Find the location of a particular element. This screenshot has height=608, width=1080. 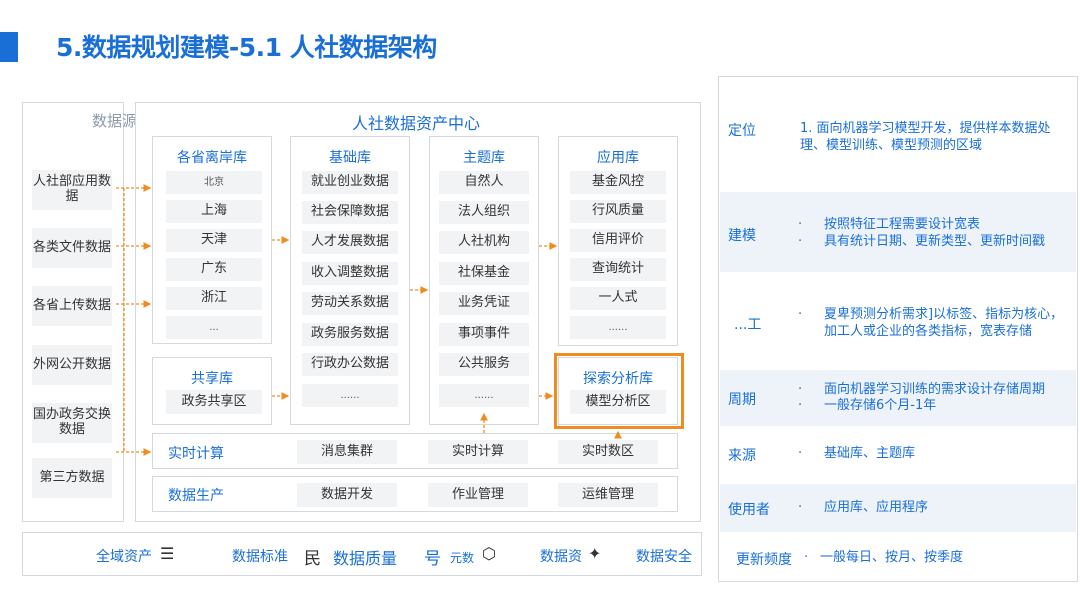

detail-label: 定位 is located at coordinates (742, 131).